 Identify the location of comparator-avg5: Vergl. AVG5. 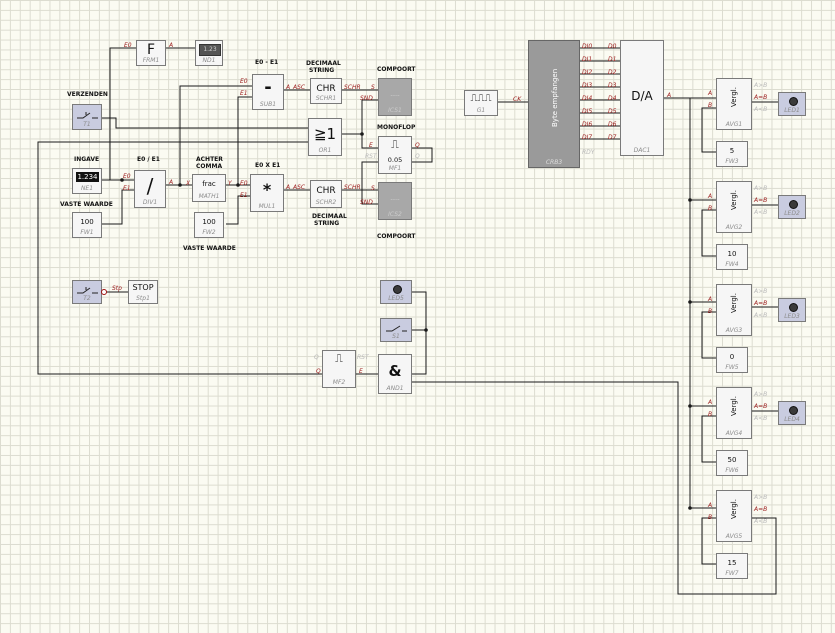
(734, 516).